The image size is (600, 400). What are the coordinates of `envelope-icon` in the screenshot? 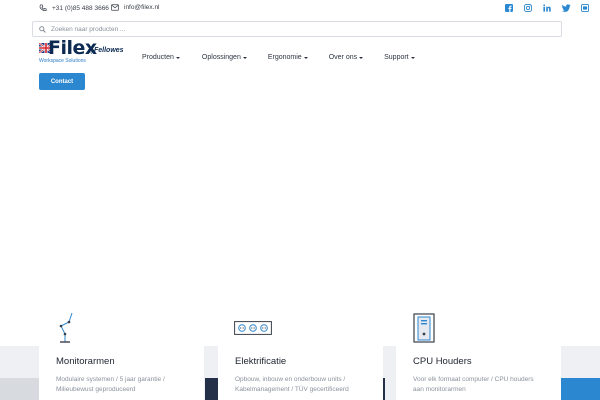 It's located at (115, 7).